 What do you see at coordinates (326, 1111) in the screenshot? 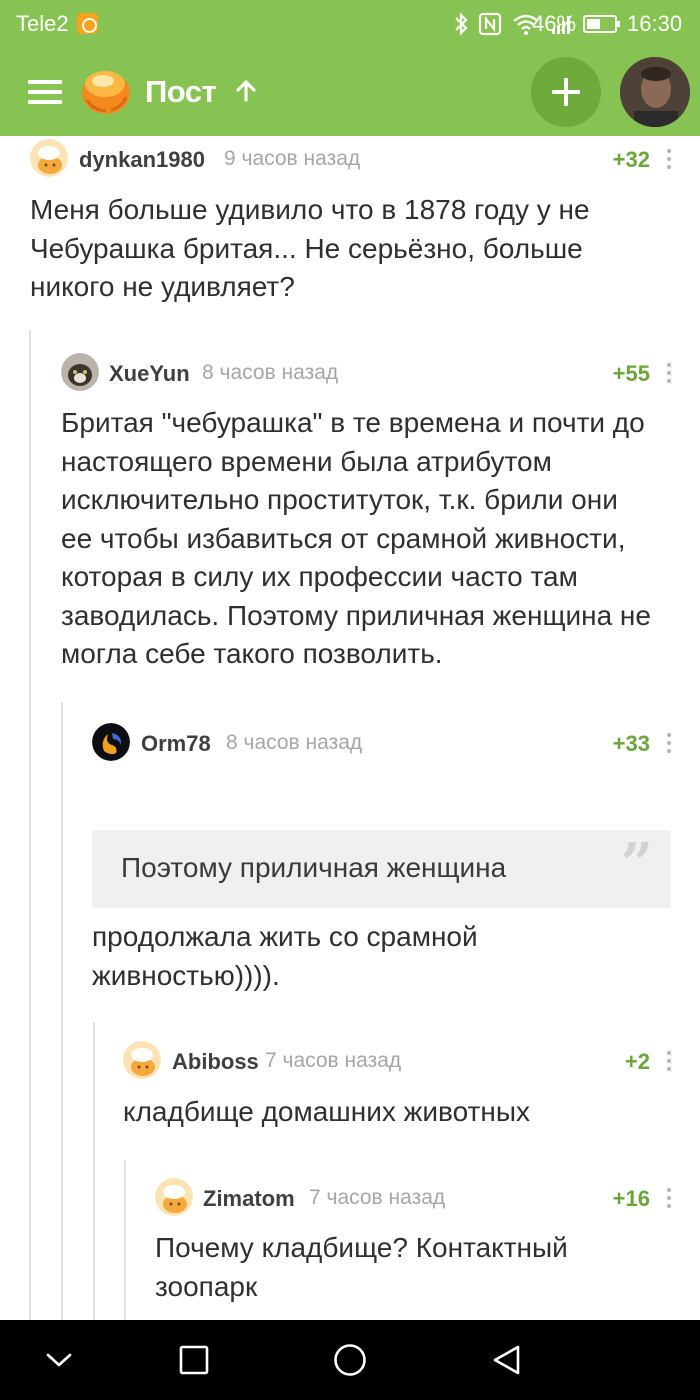
I see `comment-text: кладбище домашних животных` at bounding box center [326, 1111].